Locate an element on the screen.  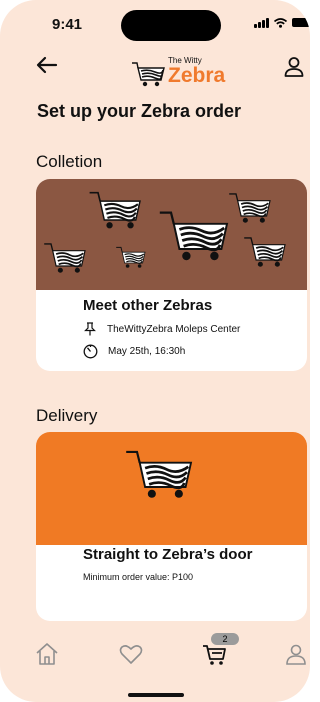
collection-hero-image is located at coordinates (171, 234).